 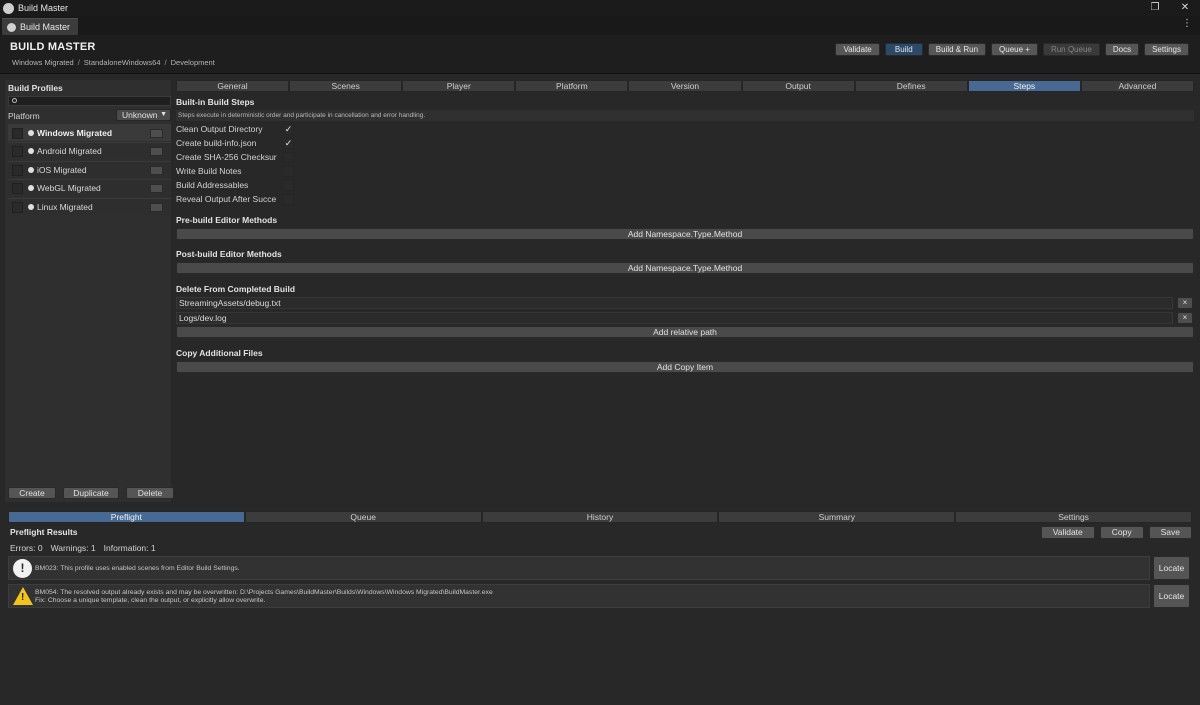 What do you see at coordinates (89, 101) in the screenshot?
I see `profile-search-input` at bounding box center [89, 101].